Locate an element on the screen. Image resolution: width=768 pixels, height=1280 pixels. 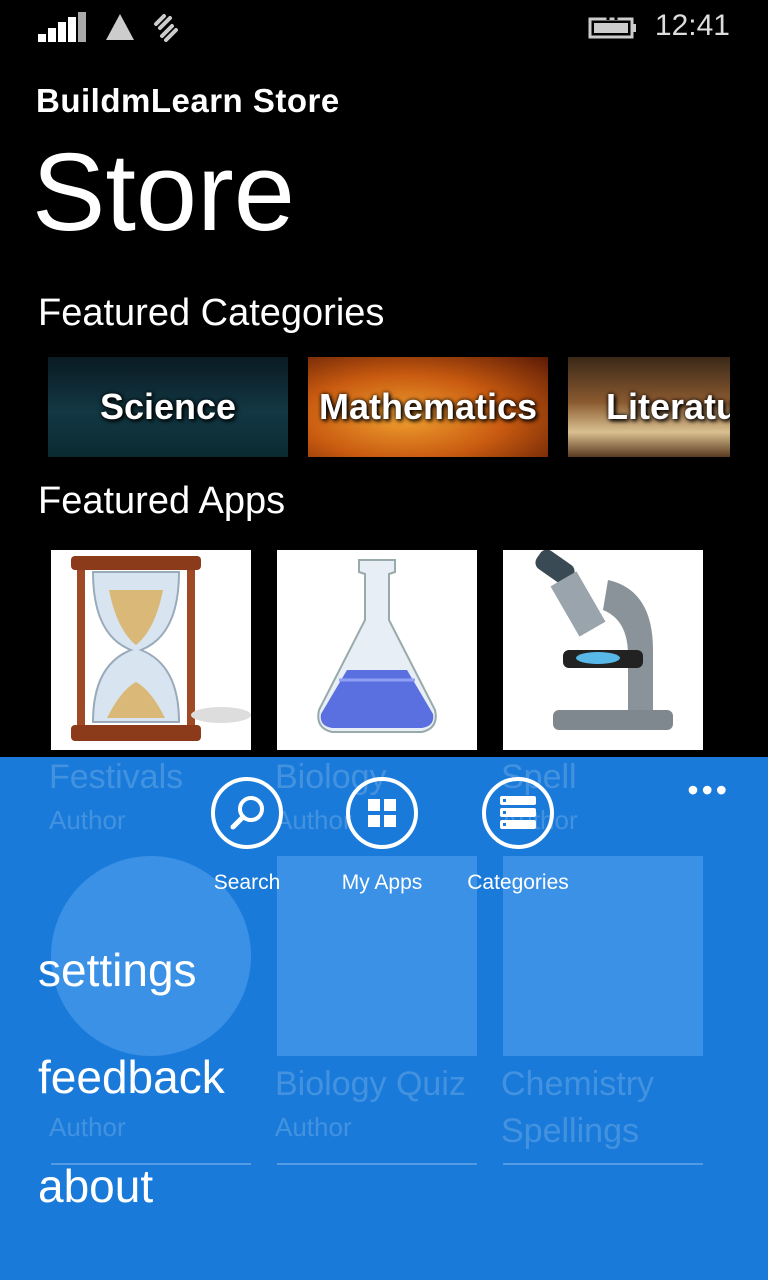
microscope-icon is located at coordinates (604, 639).